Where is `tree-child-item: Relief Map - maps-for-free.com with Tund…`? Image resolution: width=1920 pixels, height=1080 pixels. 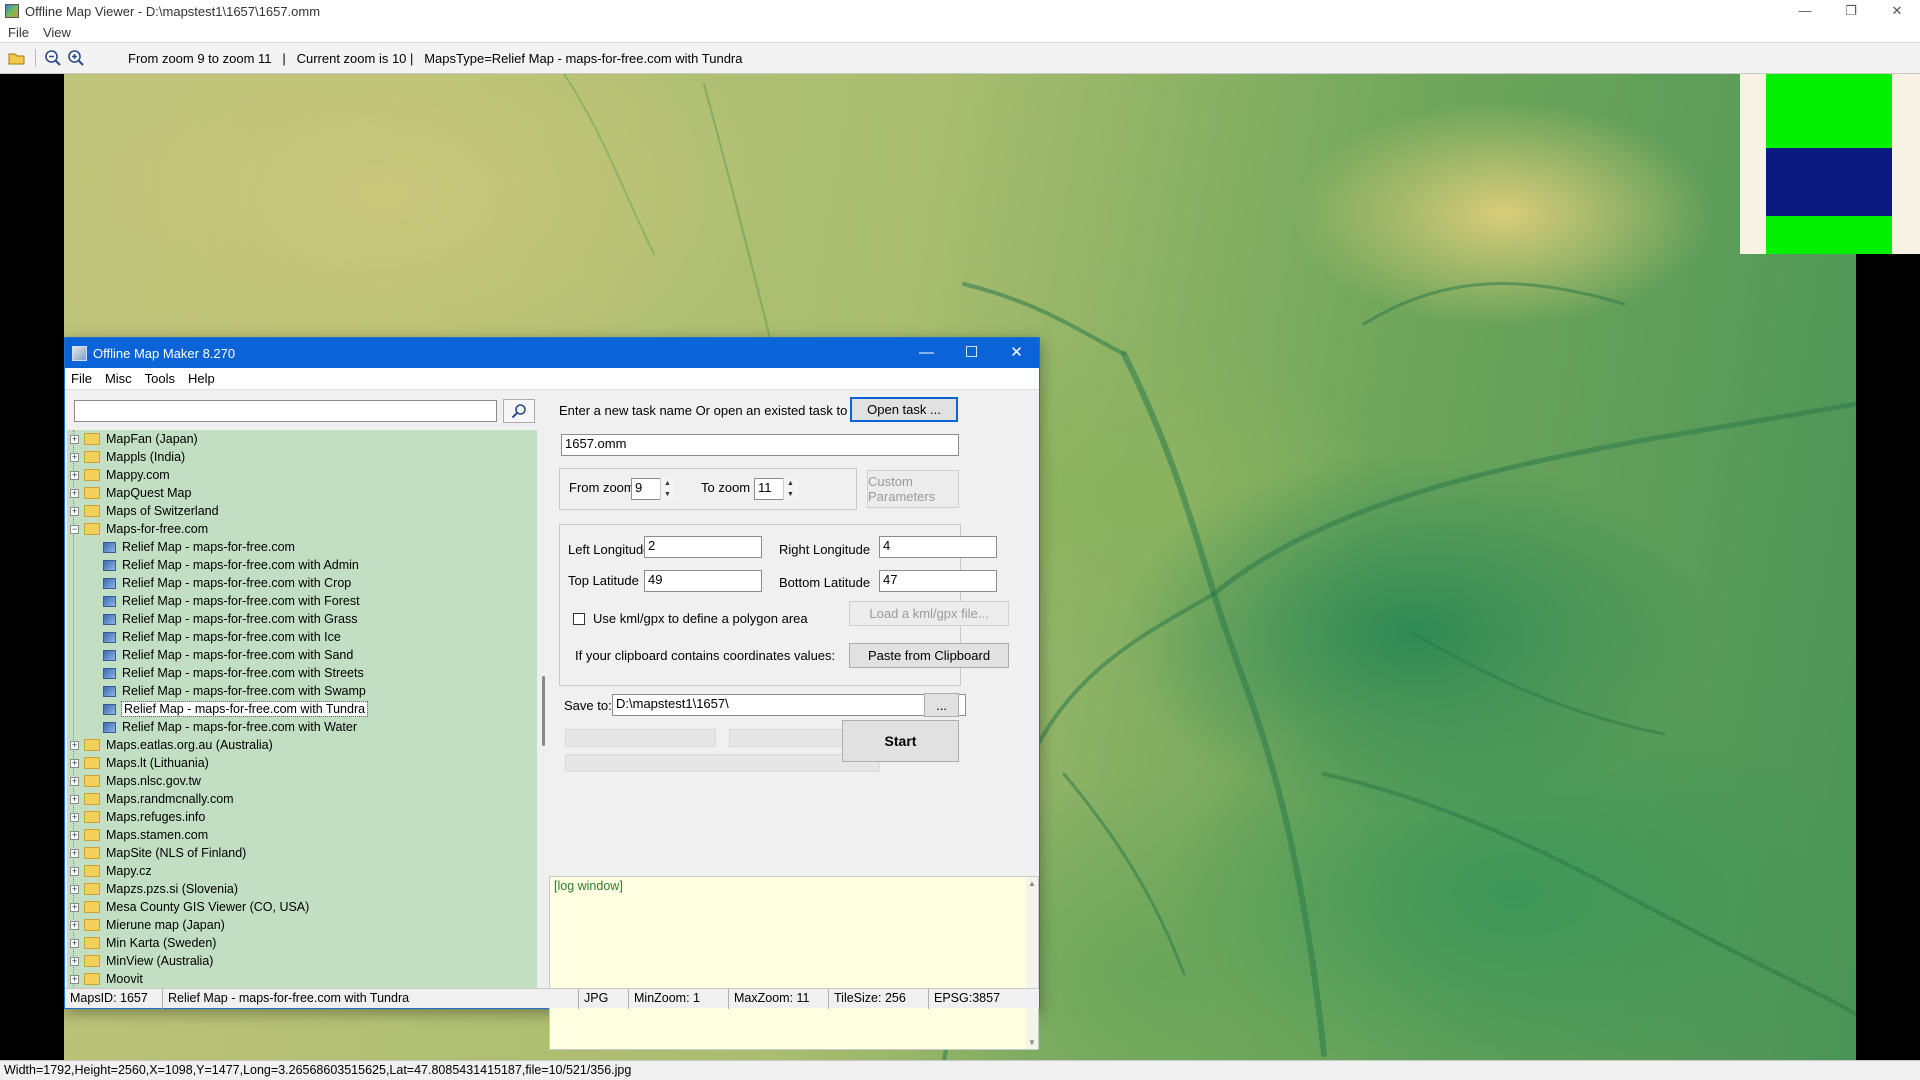 tree-child-item: Relief Map - maps-for-free.com with Tund… is located at coordinates (302, 709).